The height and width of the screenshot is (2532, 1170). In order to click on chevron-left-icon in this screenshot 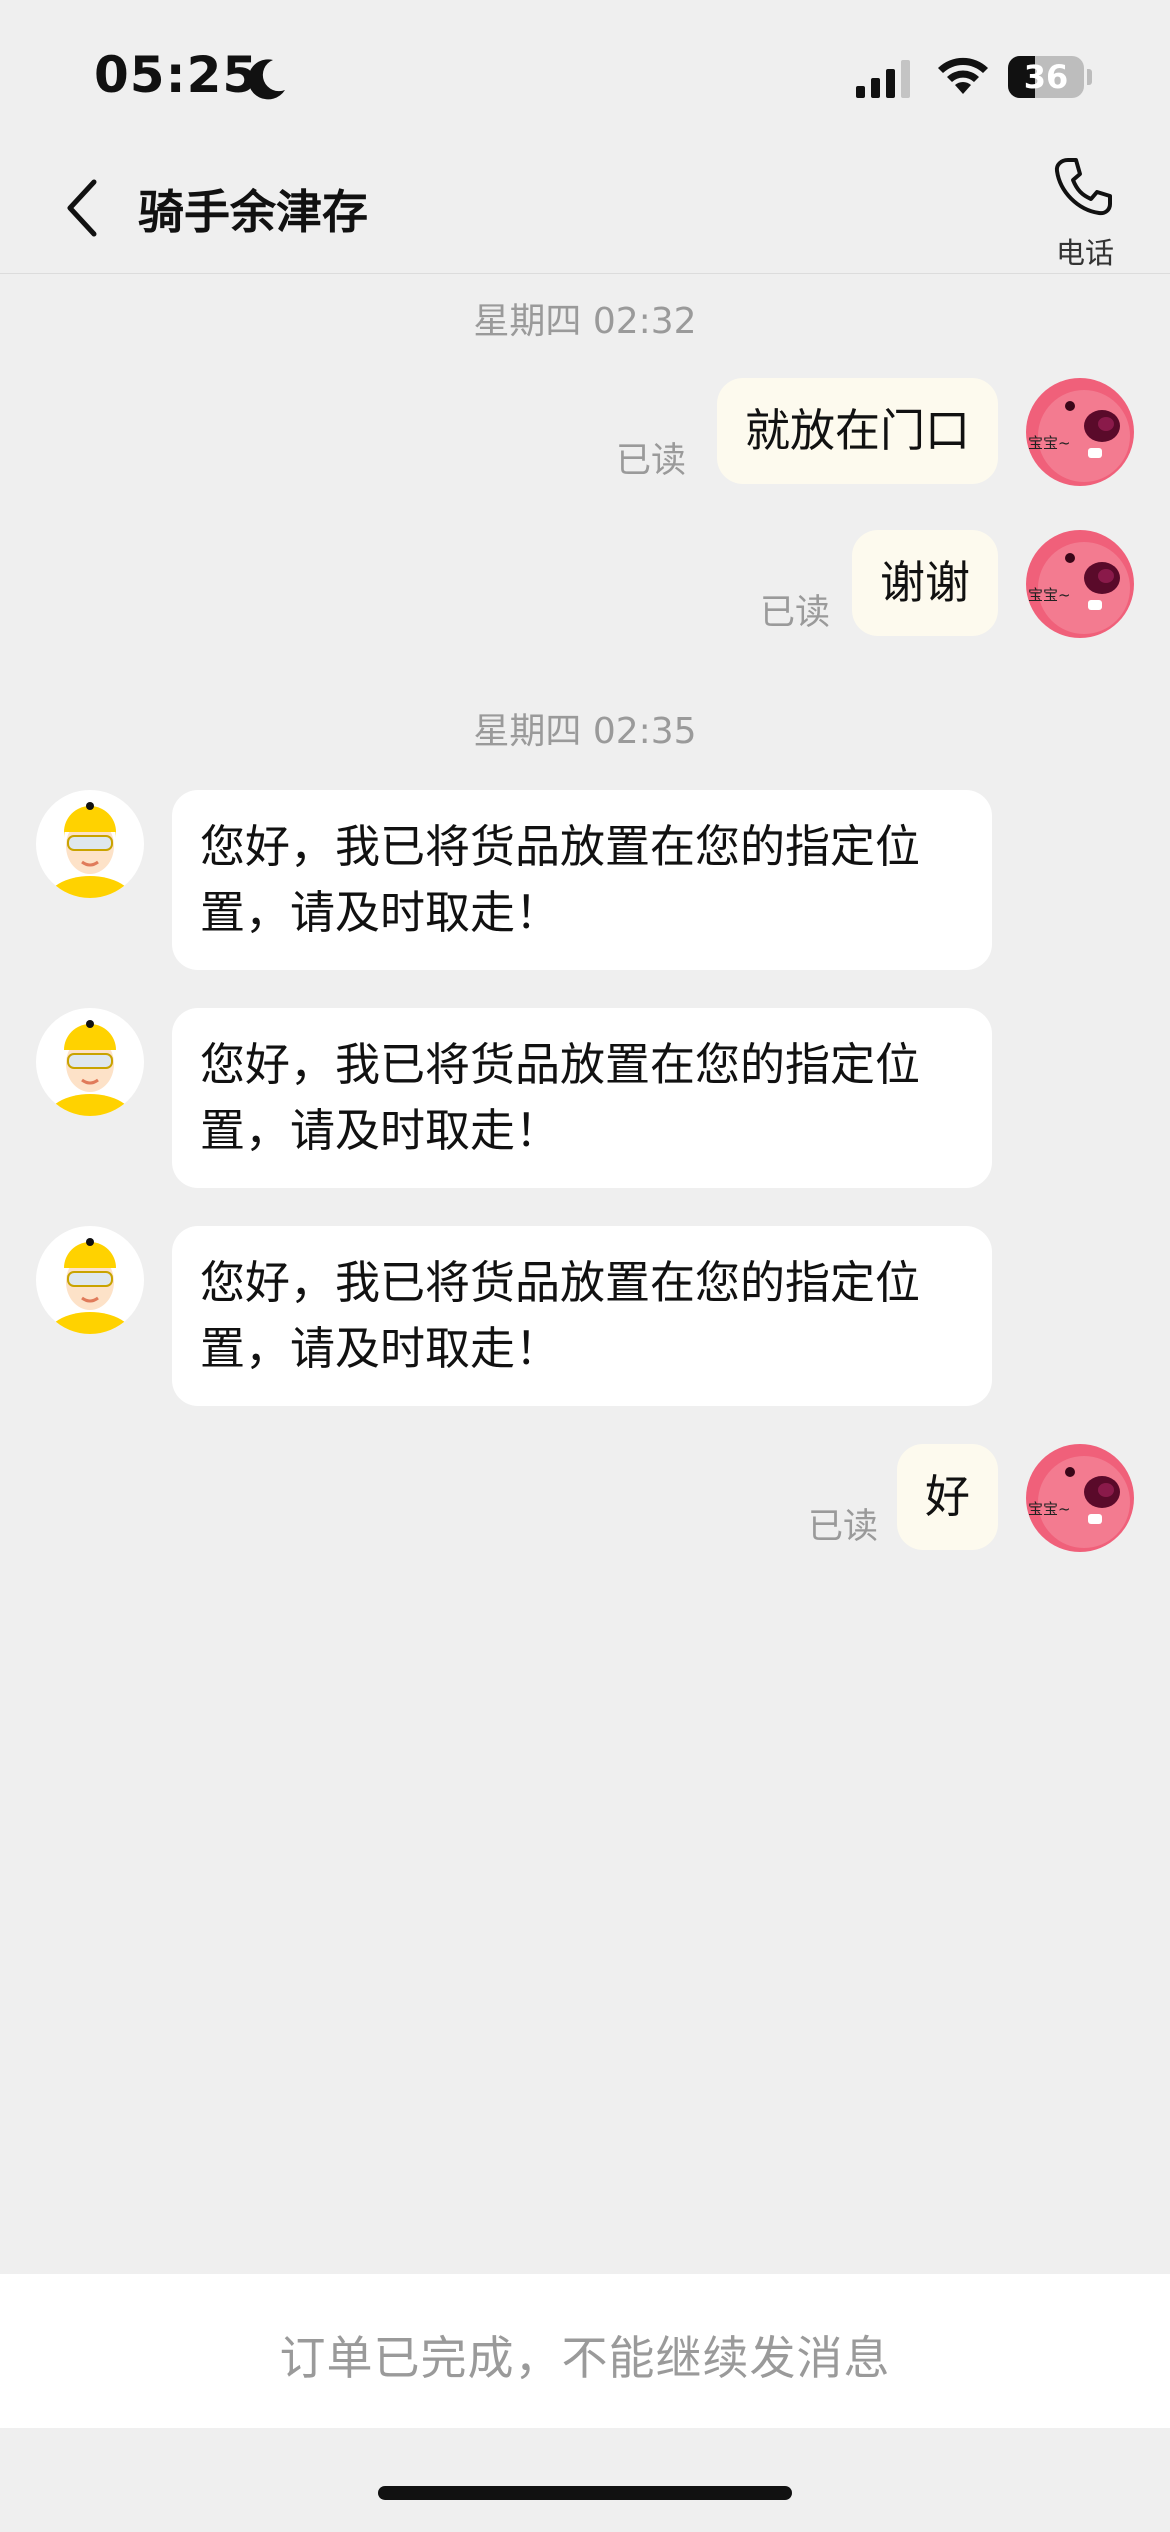, I will do `click(82, 208)`.